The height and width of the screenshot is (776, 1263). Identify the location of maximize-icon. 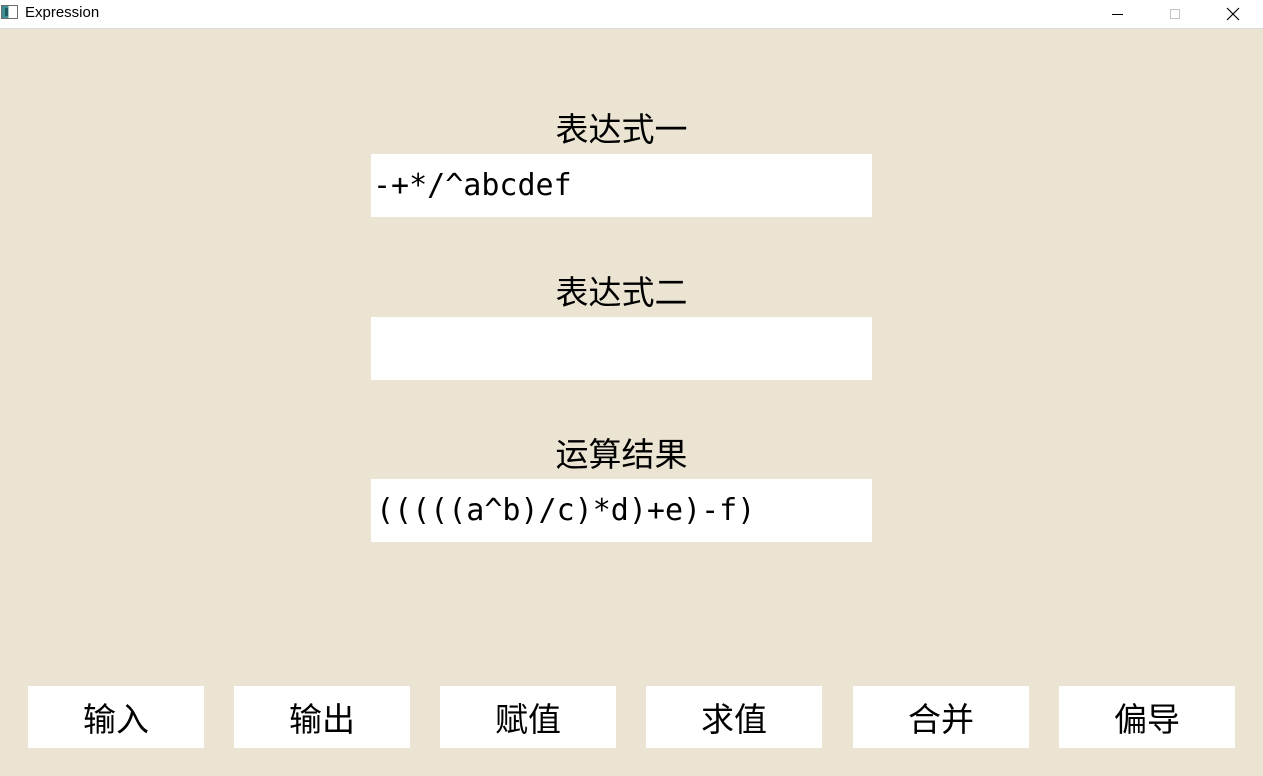
(1175, 14).